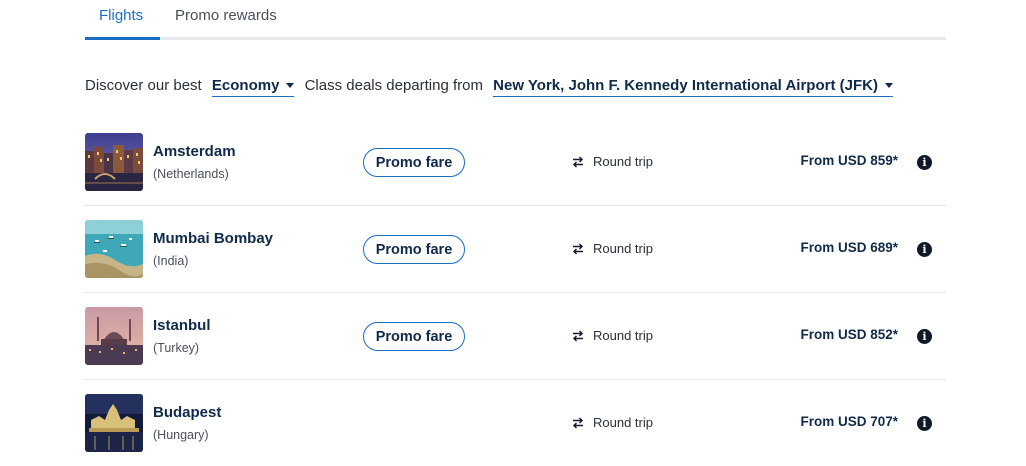  What do you see at coordinates (245, 85) in the screenshot?
I see `cabin-class-value: Economy` at bounding box center [245, 85].